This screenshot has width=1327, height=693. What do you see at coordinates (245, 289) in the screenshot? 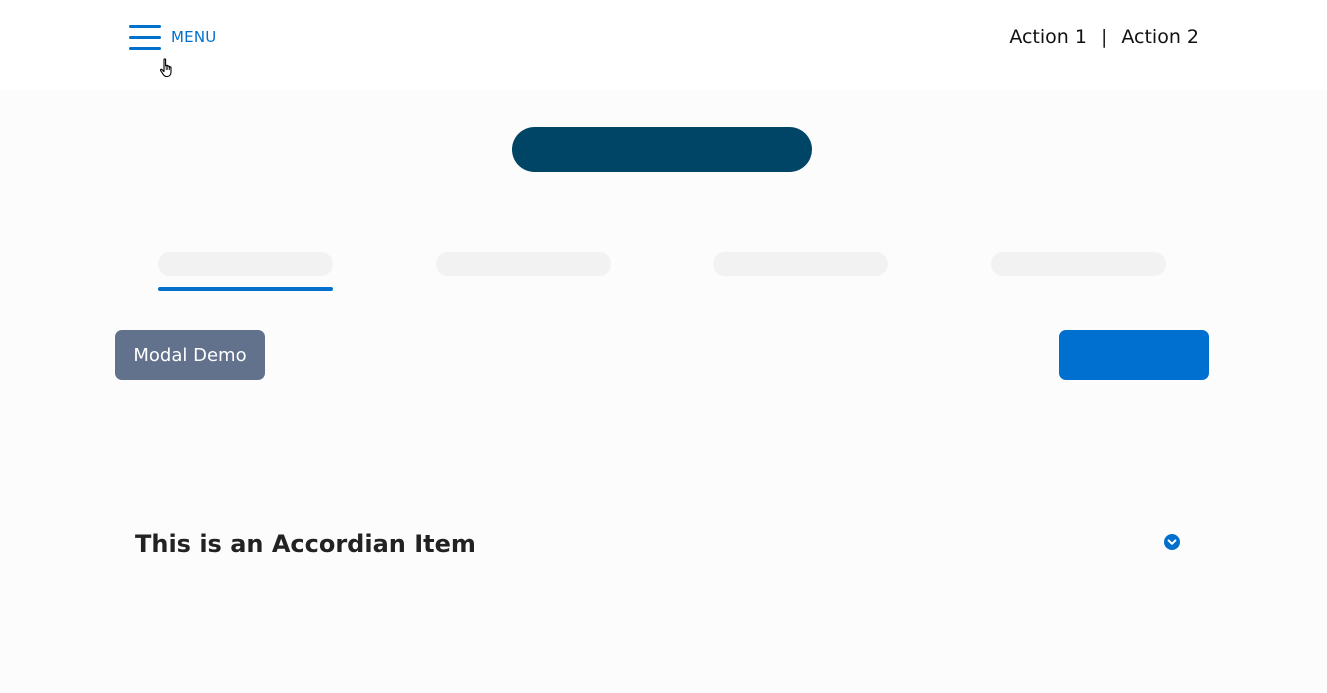
I see `active-tab-indicator` at bounding box center [245, 289].